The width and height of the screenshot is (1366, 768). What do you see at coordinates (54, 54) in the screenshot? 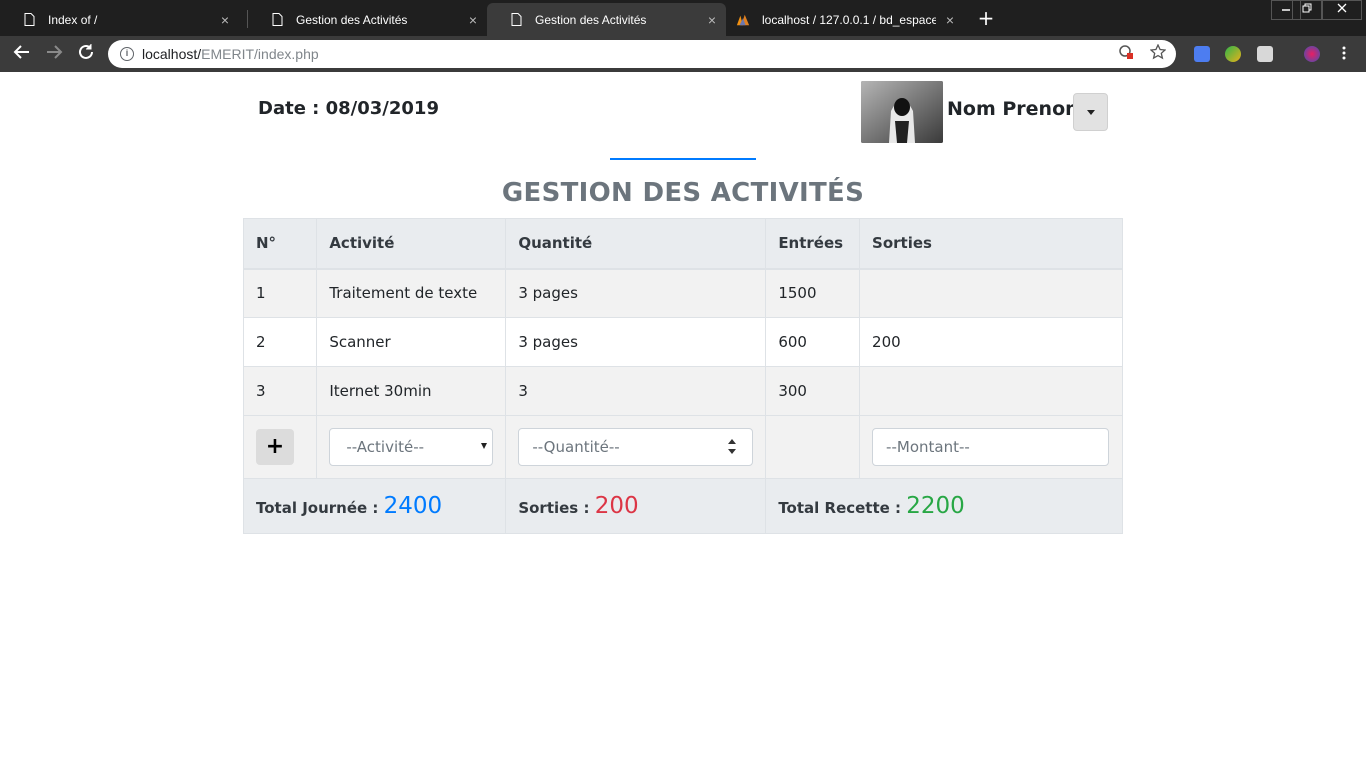
I see `forward-icon` at bounding box center [54, 54].